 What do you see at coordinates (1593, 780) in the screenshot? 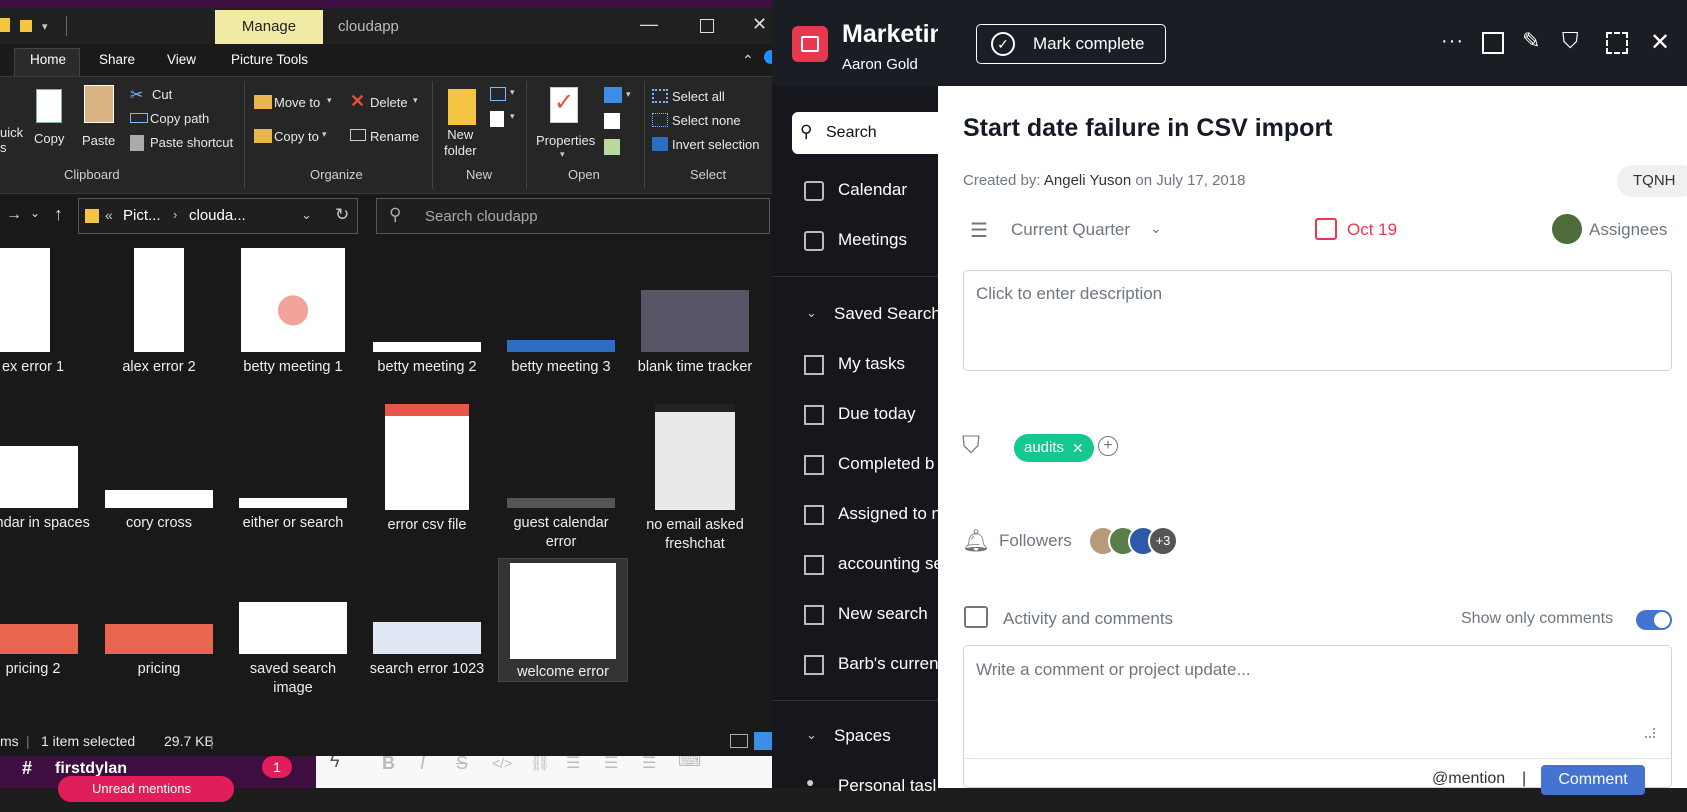
I see `comment-button: Comment` at bounding box center [1593, 780].